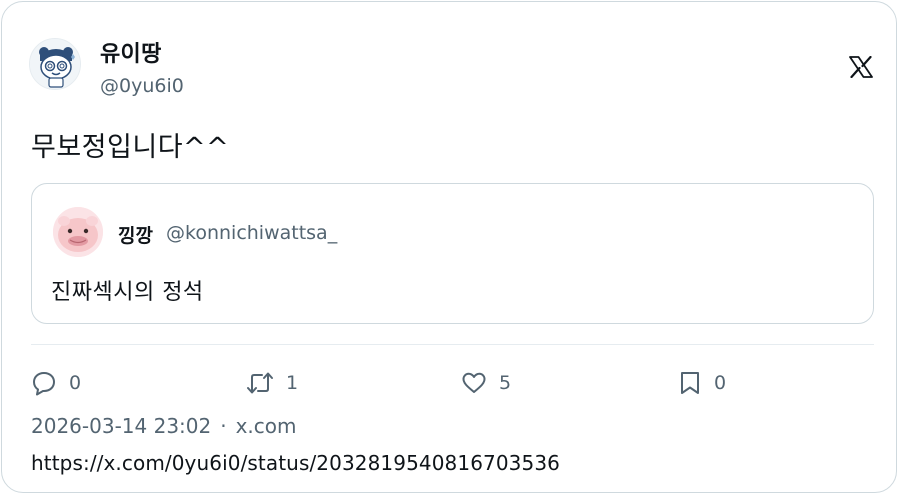 This screenshot has height=496, width=900. What do you see at coordinates (44, 384) in the screenshot?
I see `reply-icon` at bounding box center [44, 384].